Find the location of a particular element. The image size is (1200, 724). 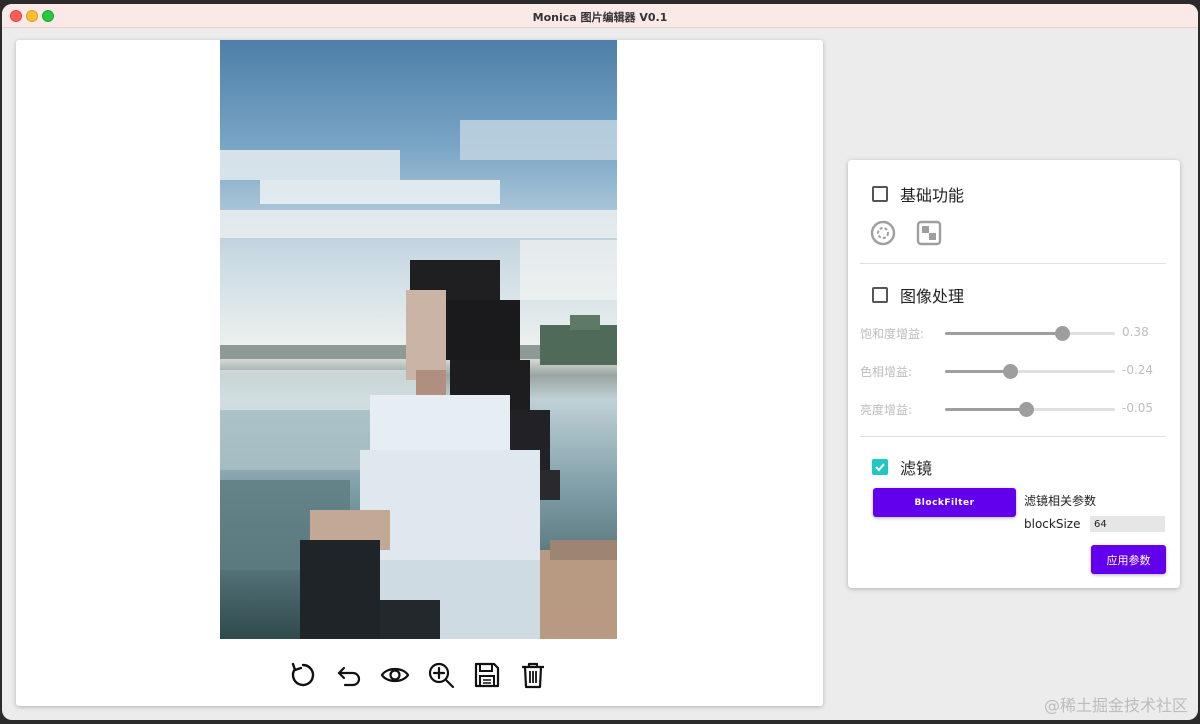

basic-section-header: 基础功能 is located at coordinates (918, 194).